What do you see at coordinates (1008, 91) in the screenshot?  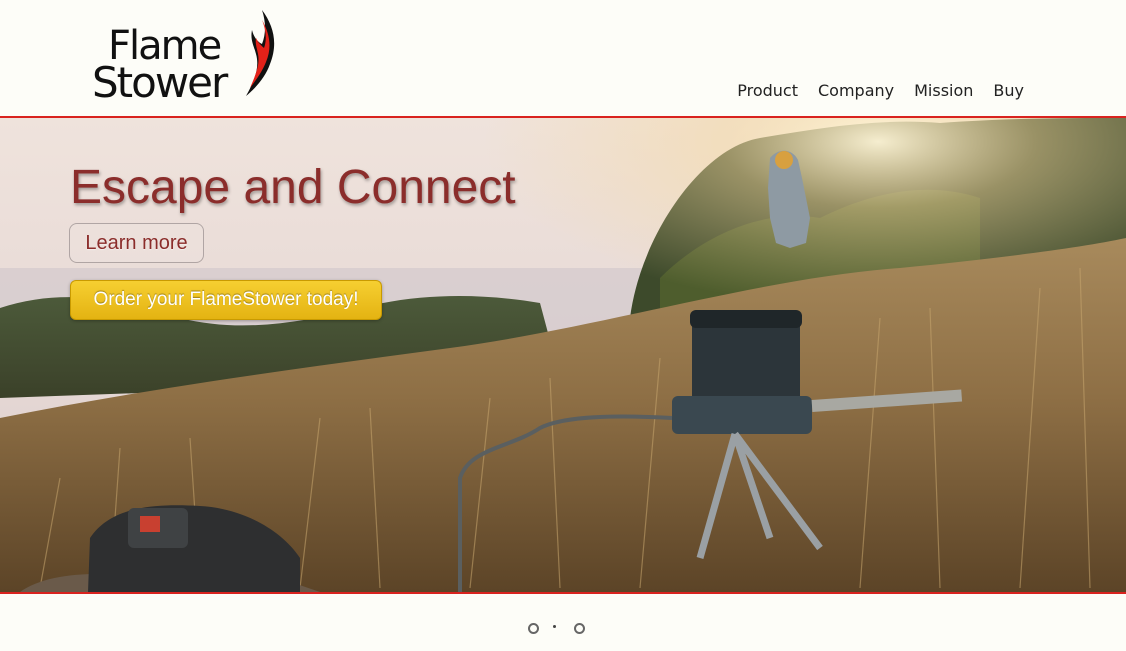 I see `nav-item-buy: Buy` at bounding box center [1008, 91].